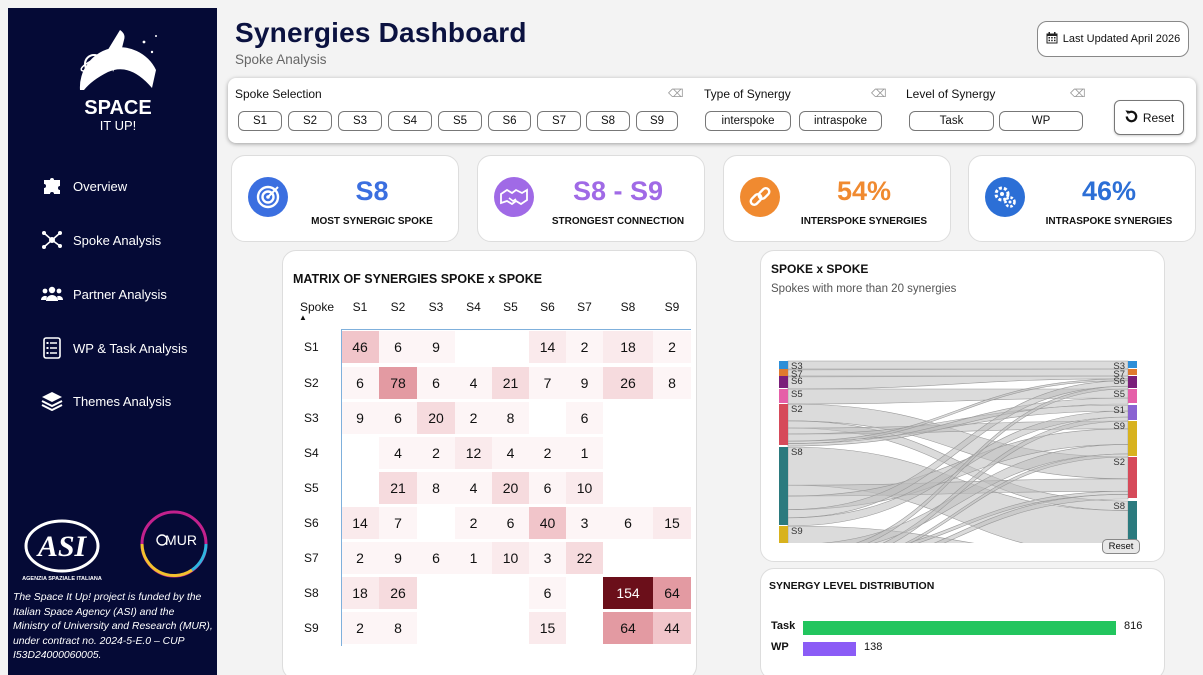  Describe the element at coordinates (311, 383) in the screenshot. I see `matrix-row-header: S2` at that location.